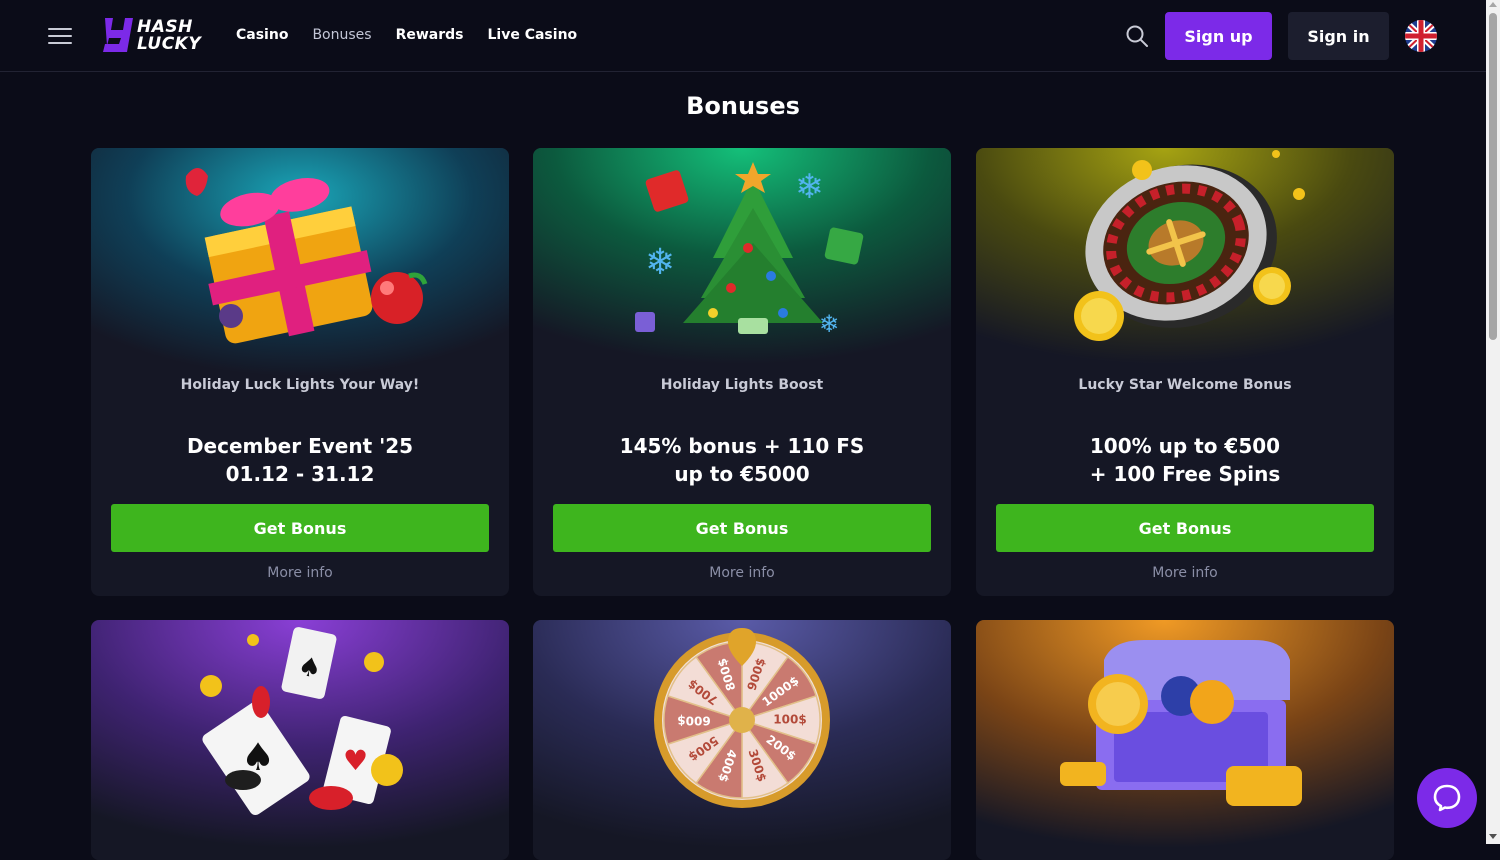 This screenshot has height=860, width=1500. Describe the element at coordinates (1185, 446) in the screenshot. I see `card-title-line1: 100% up to €500` at that location.